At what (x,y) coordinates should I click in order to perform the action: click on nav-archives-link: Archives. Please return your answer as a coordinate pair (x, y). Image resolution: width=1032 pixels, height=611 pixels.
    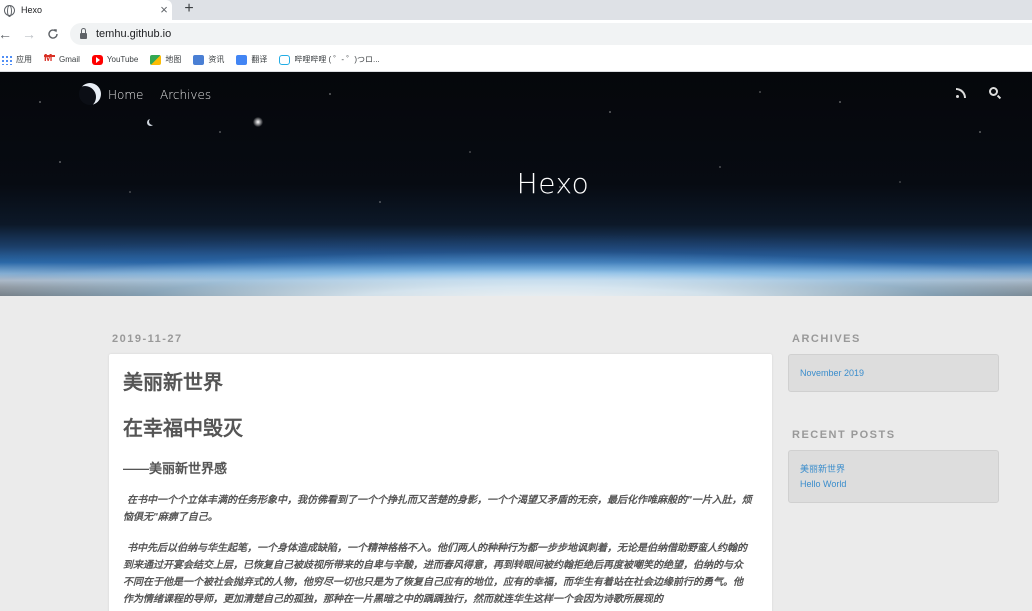
    Looking at the image, I should click on (185, 95).